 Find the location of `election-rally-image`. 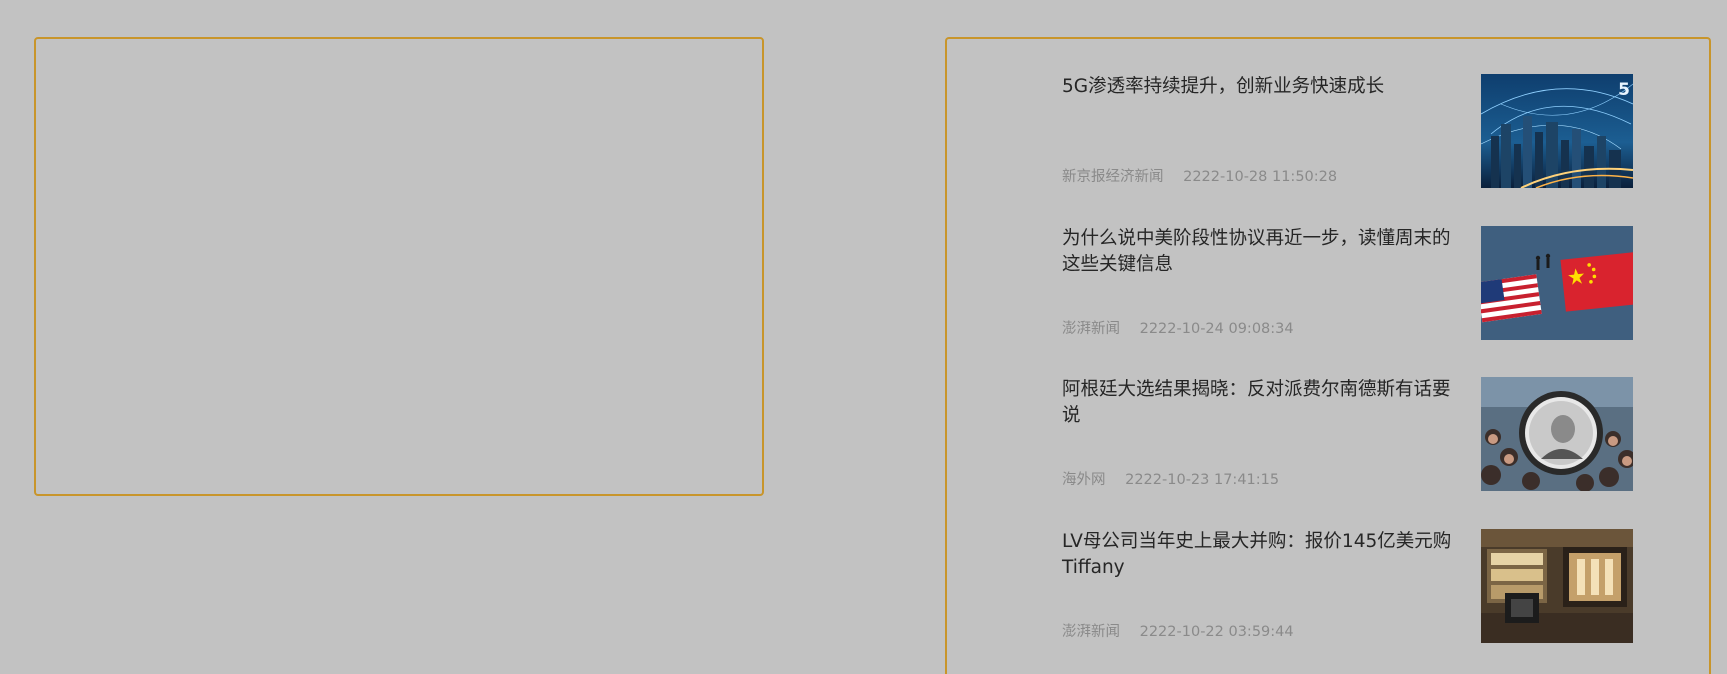

election-rally-image is located at coordinates (1557, 434).